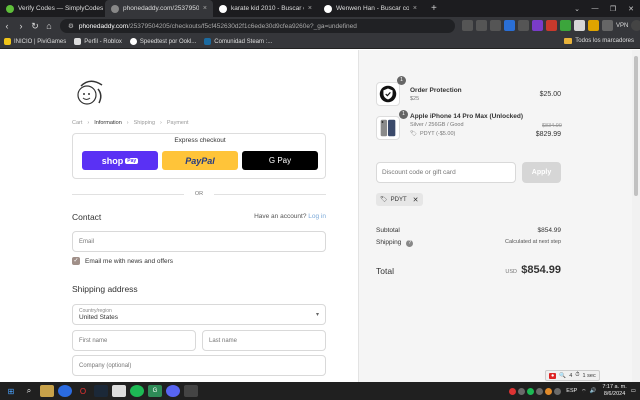 Image resolution: width=640 pixels, height=400 pixels. I want to click on chrome-icon, so click(65, 391).